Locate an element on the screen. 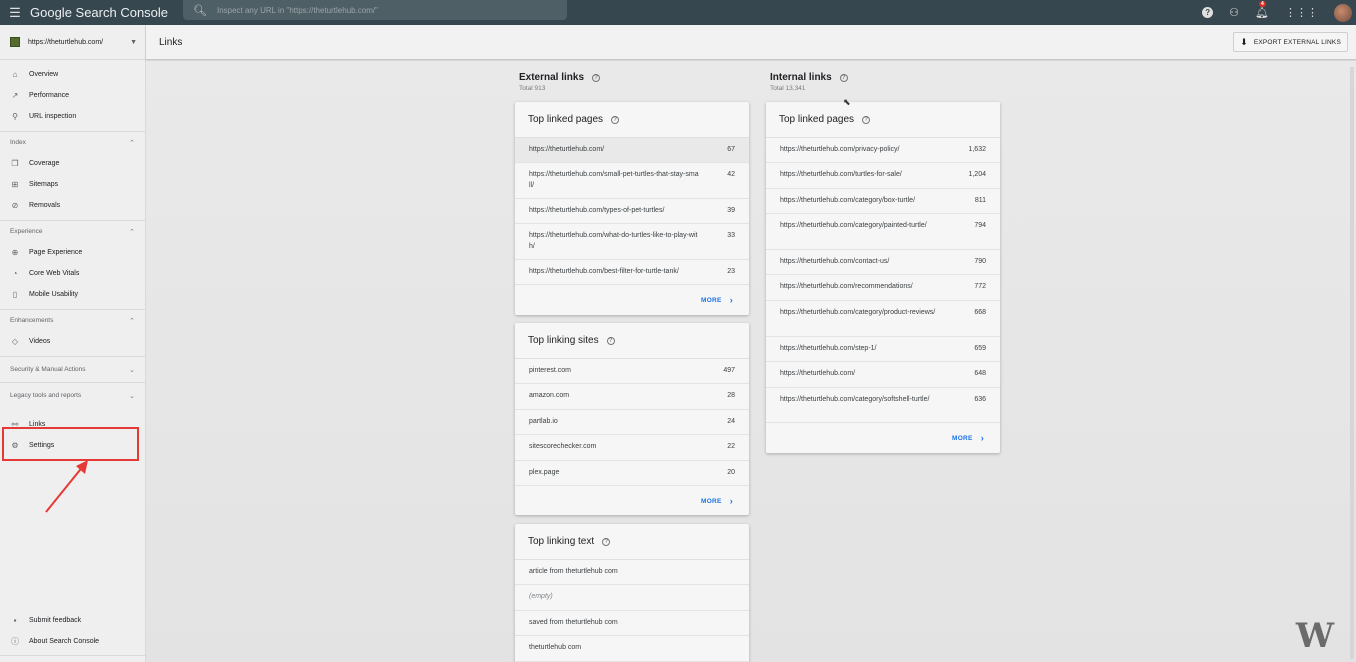 This screenshot has height=662, width=1356. sidebar-item-label: Submit feedback is located at coordinates (55, 620).